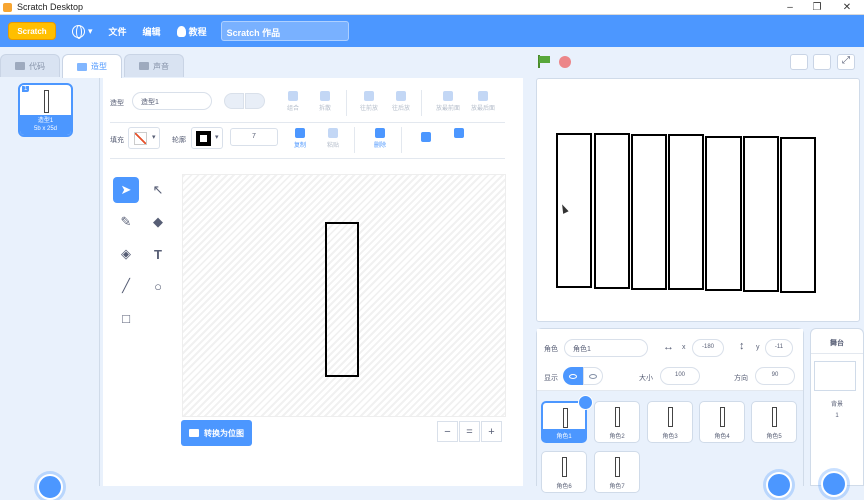 The image size is (864, 500). Describe the element at coordinates (92, 66) in the screenshot. I see `tab-costumes: 造型` at that location.